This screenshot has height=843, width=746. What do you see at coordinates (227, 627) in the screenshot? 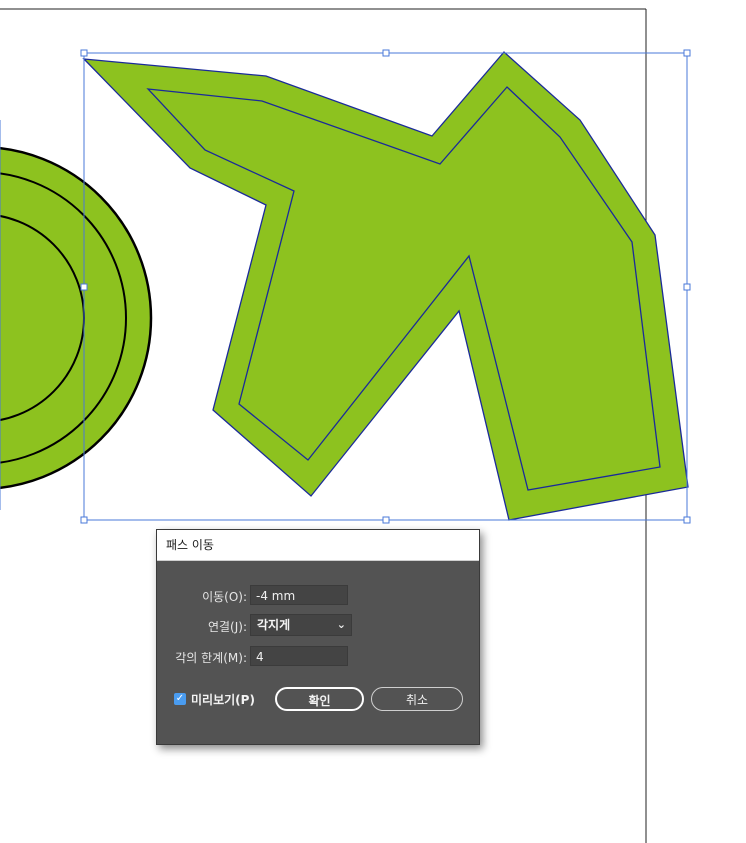
I see `joins-label: 연결(J):` at bounding box center [227, 627].